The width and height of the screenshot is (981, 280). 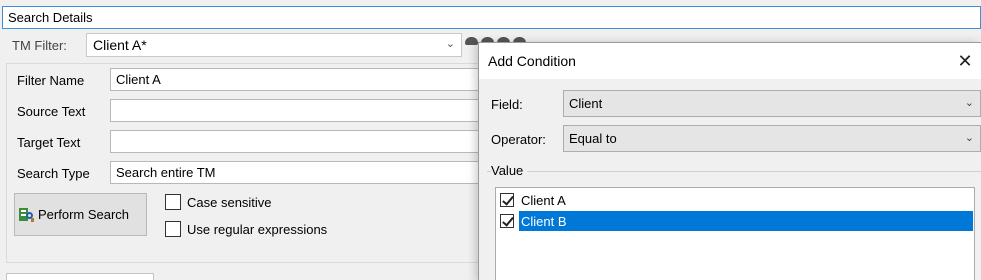 What do you see at coordinates (257, 229) in the screenshot?
I see `regex-label: Use regular expressions` at bounding box center [257, 229].